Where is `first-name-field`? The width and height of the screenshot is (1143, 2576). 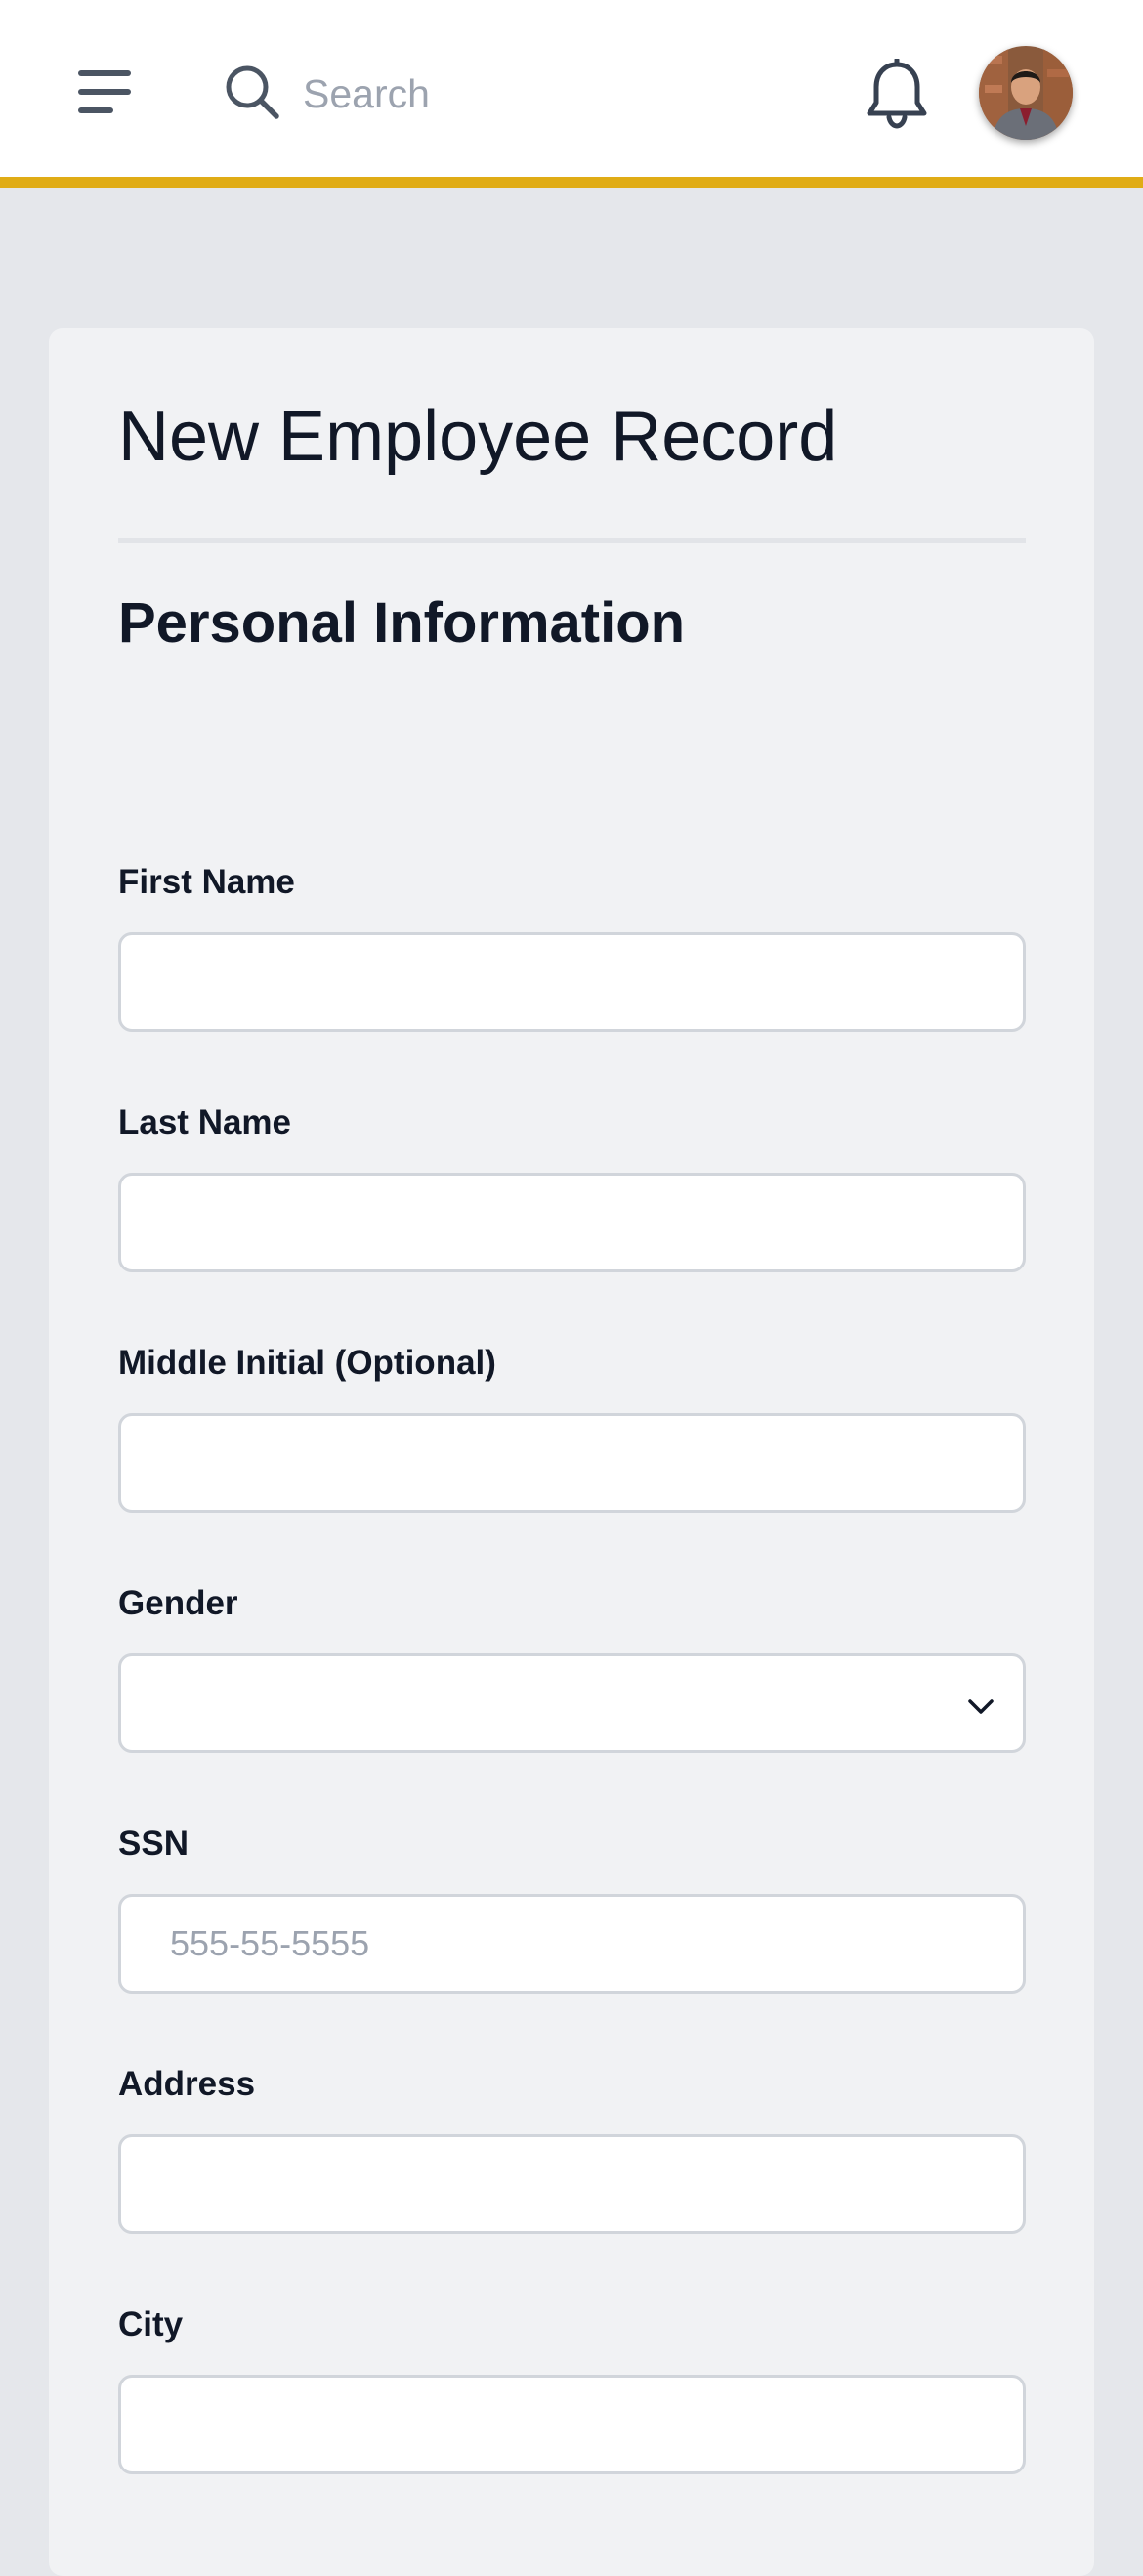
first-name-field is located at coordinates (572, 982).